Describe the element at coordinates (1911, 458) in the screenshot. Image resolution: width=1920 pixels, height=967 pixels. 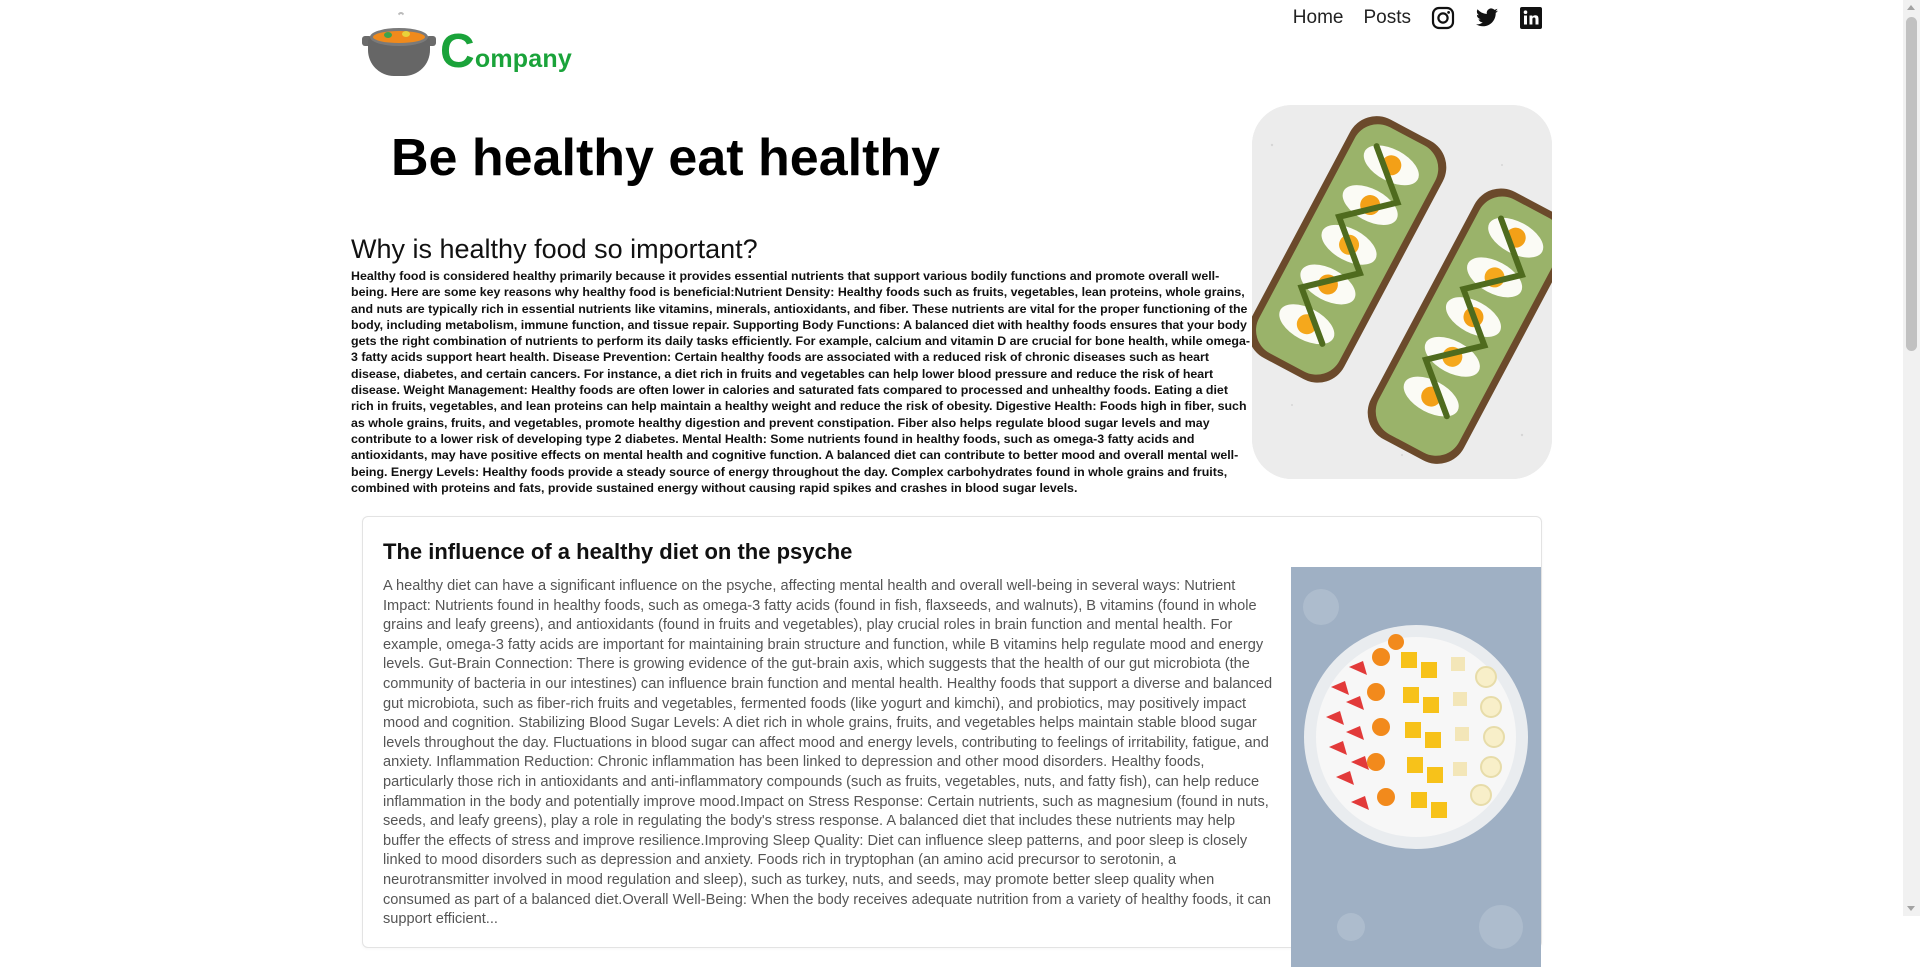
I see `vertical-scrollbar` at that location.